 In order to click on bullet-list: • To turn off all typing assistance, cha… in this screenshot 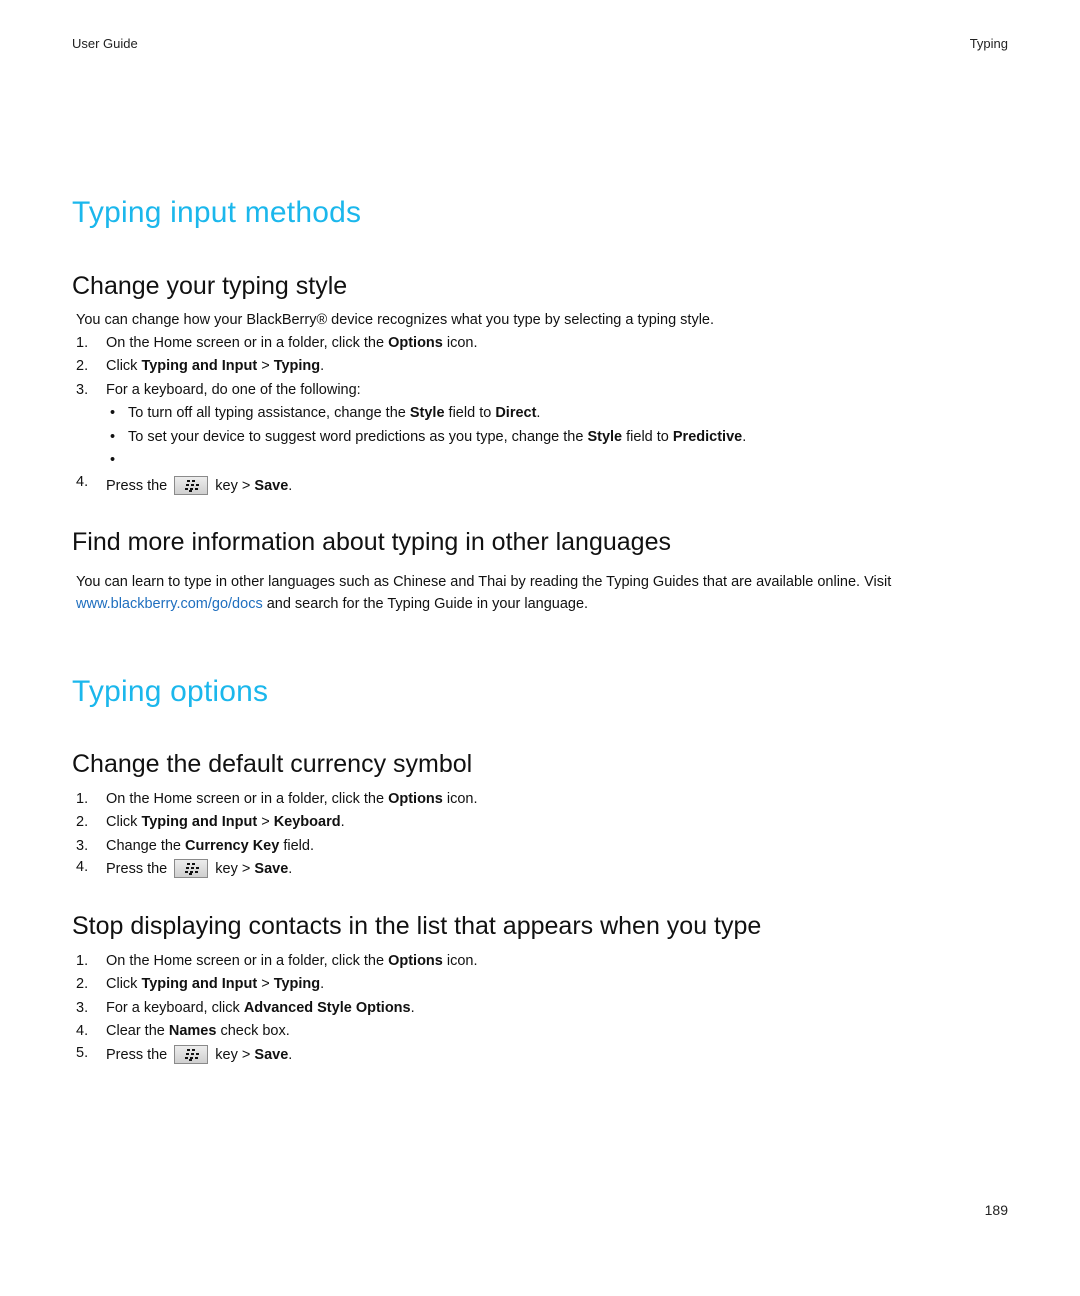, I will do `click(424, 437)`.